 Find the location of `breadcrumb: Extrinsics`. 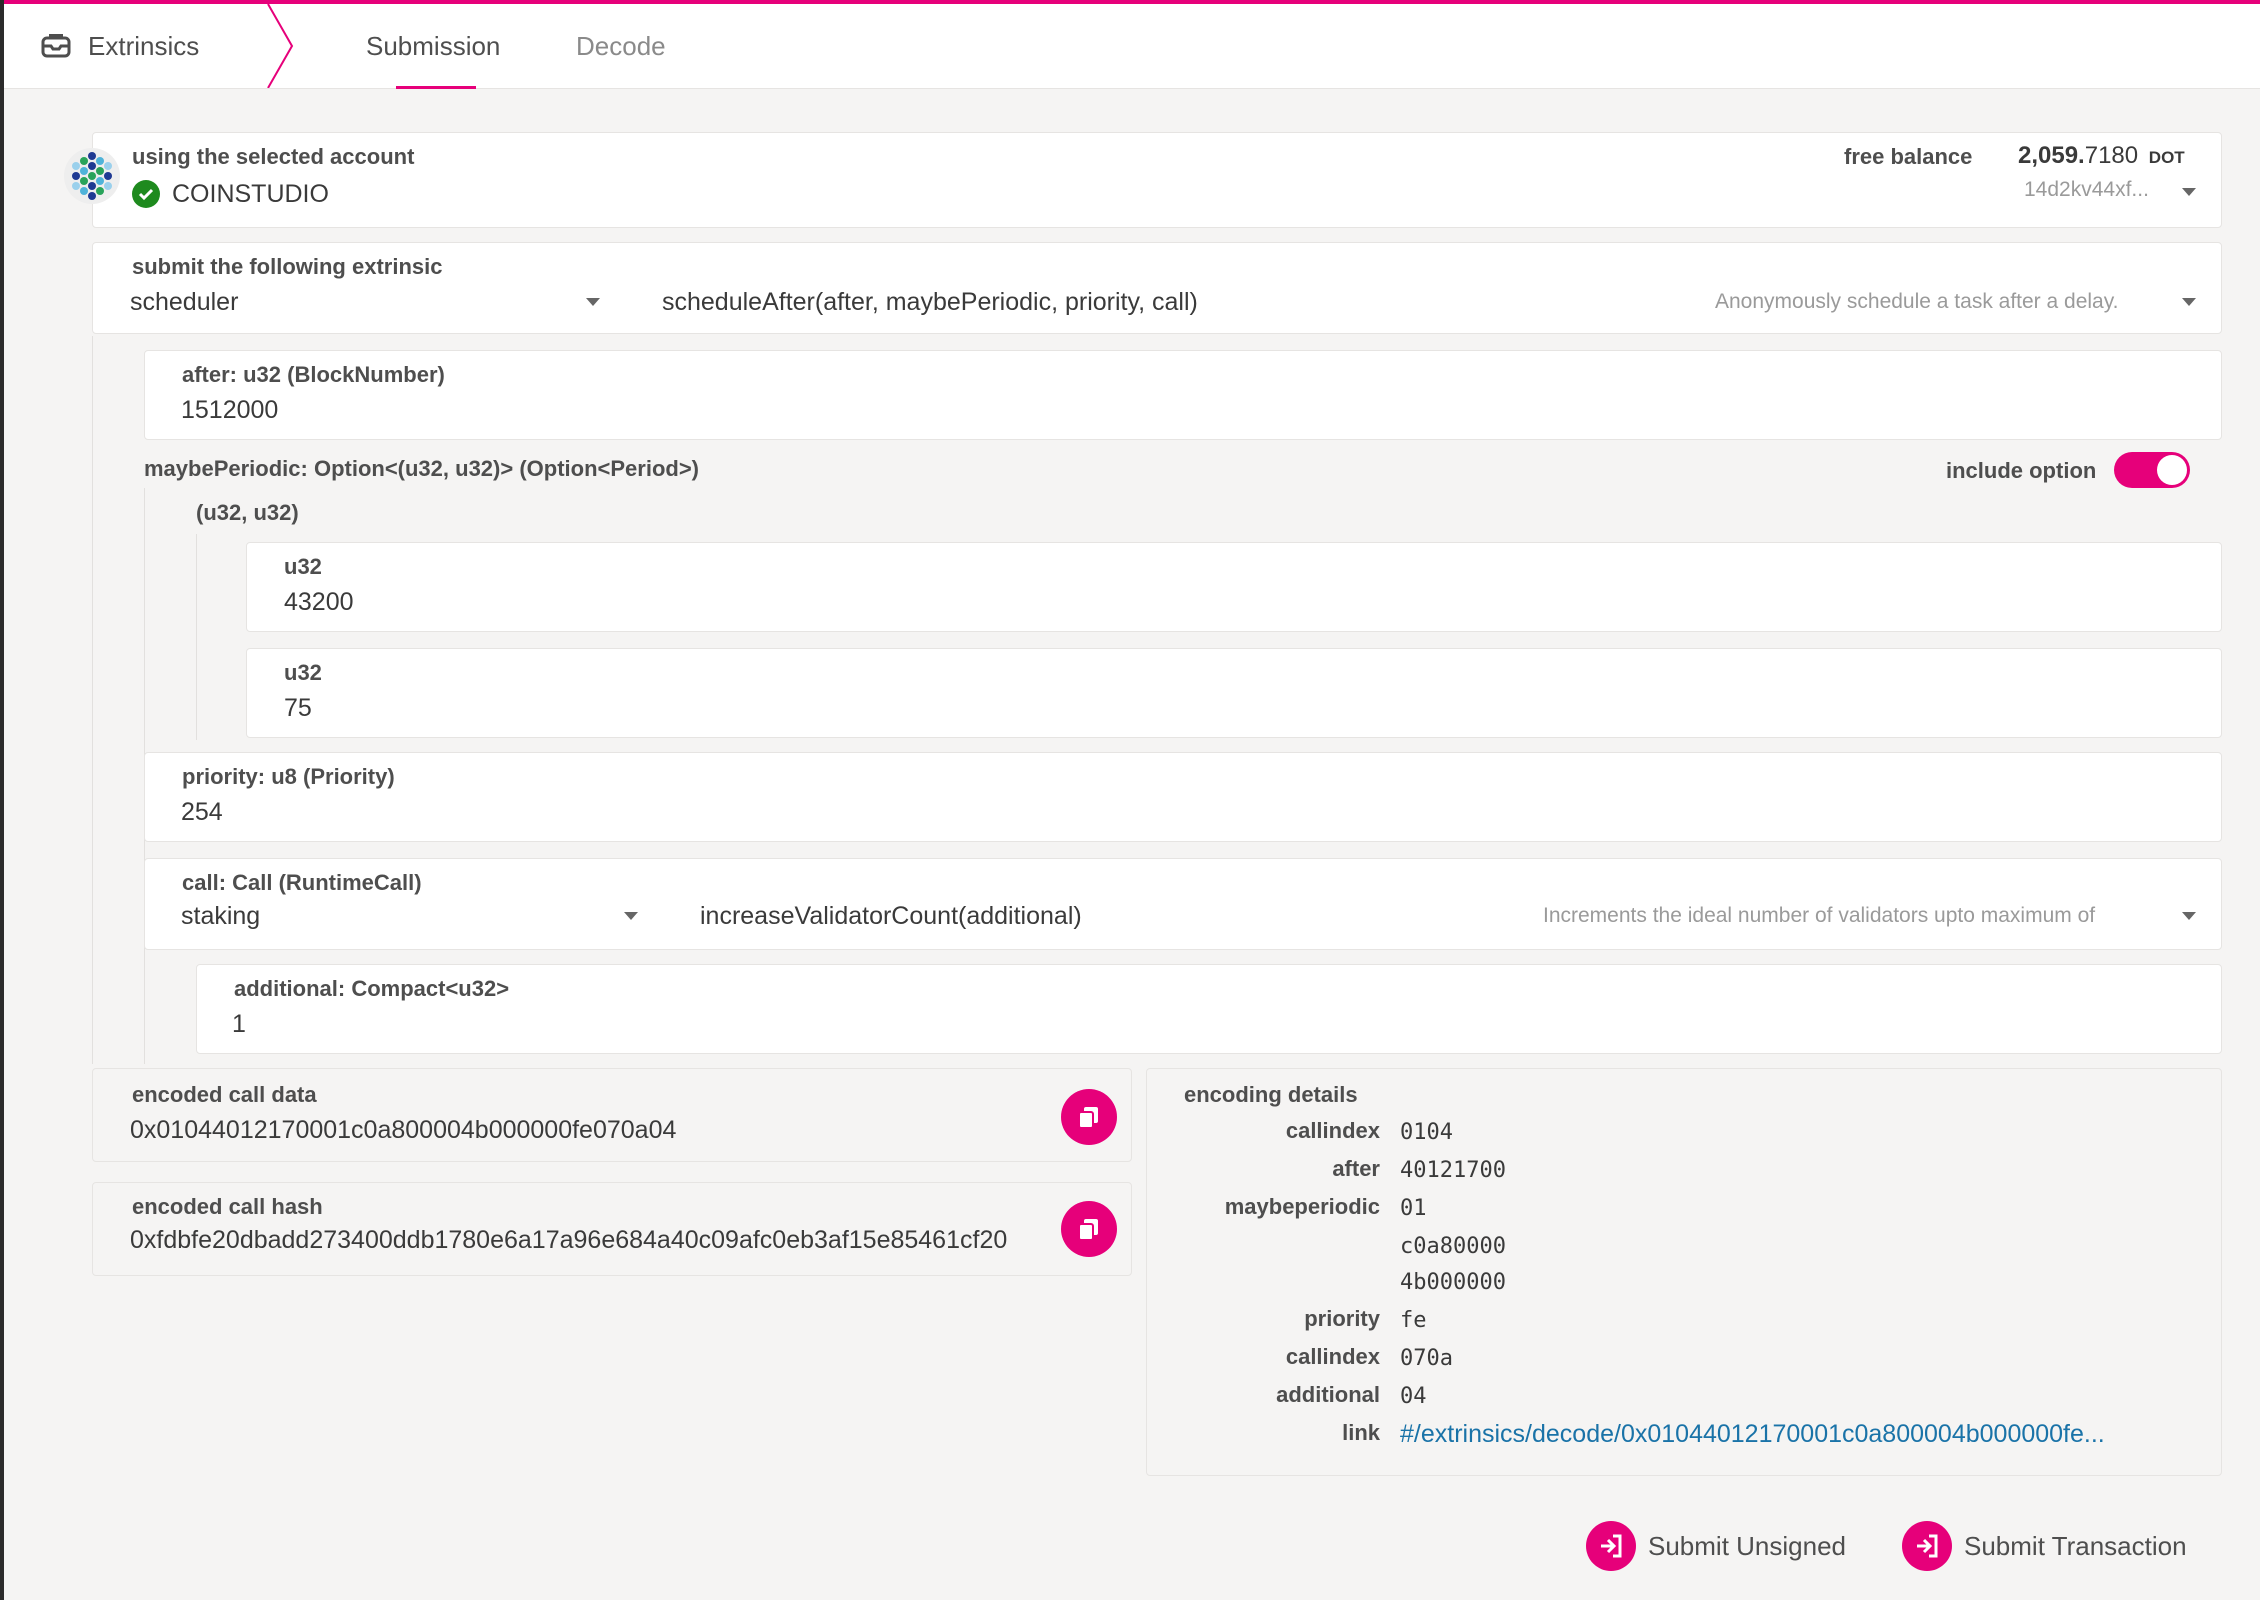

breadcrumb: Extrinsics is located at coordinates (119, 46).